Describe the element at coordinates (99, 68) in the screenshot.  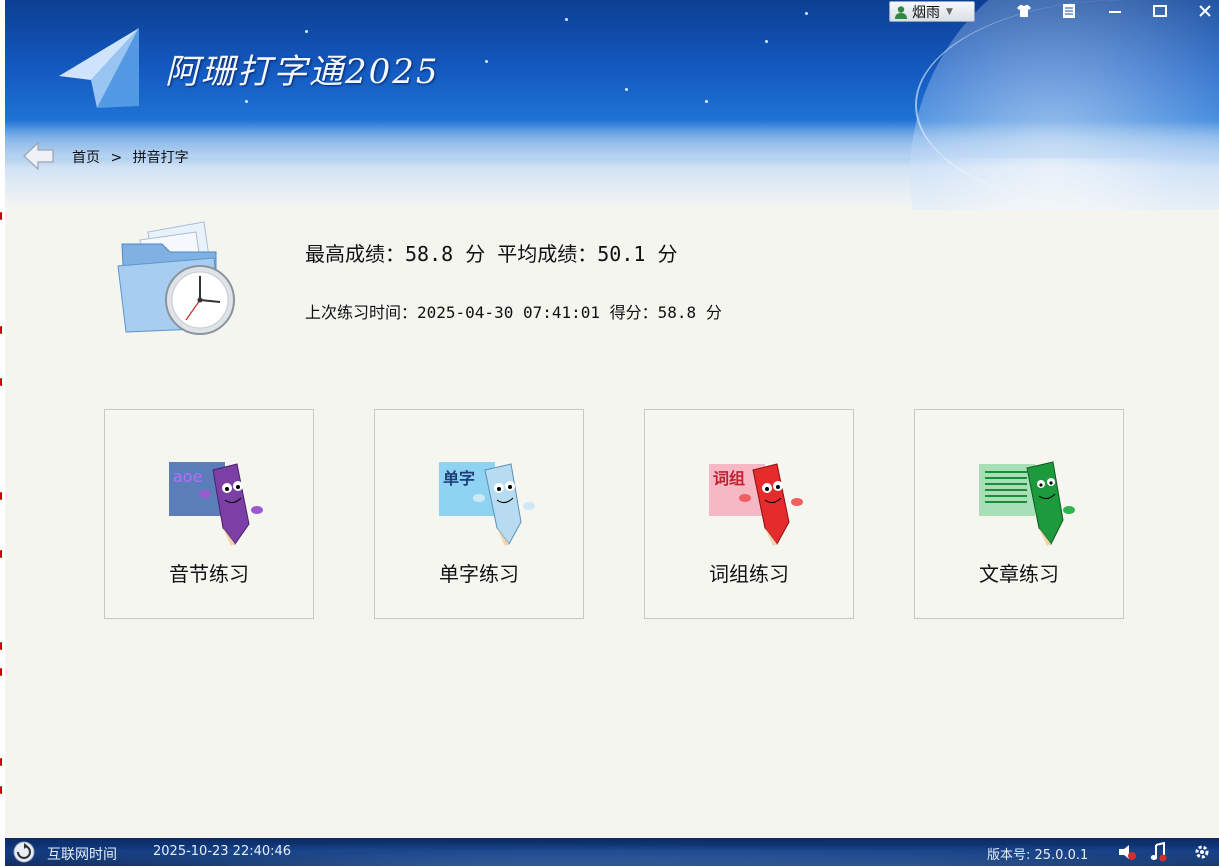
I see `paper-plane-logo-icon` at that location.